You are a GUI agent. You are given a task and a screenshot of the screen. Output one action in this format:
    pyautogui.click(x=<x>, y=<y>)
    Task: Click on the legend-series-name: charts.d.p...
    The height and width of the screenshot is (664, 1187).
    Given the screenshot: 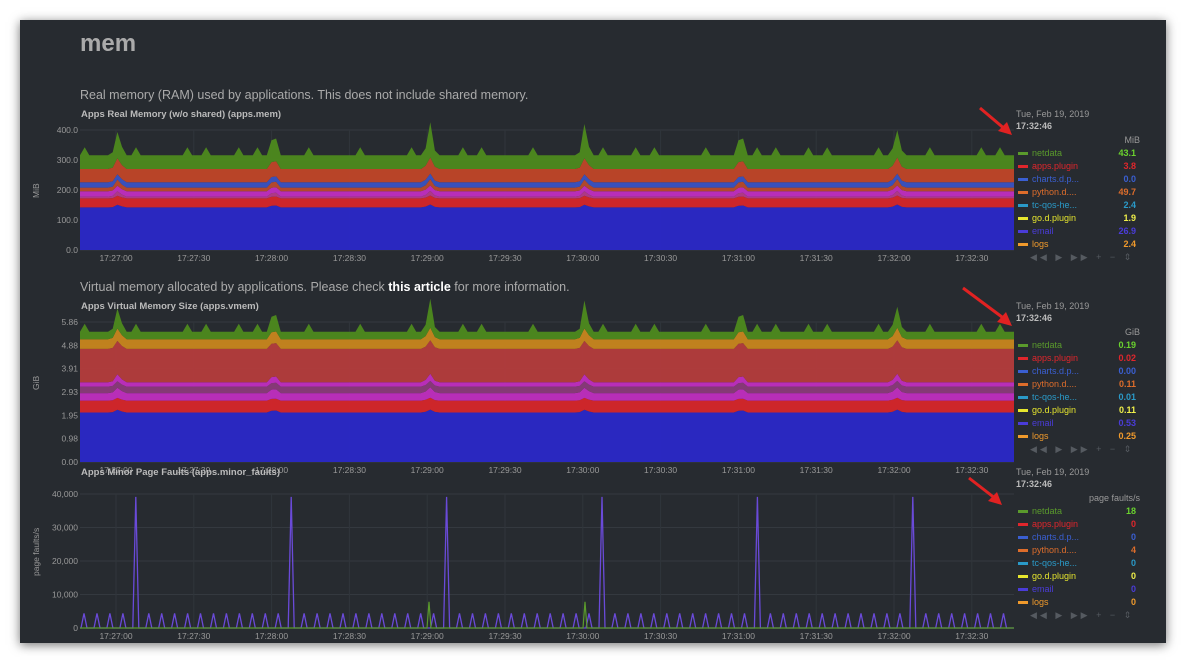 What is the action you would take?
    pyautogui.click(x=1056, y=179)
    